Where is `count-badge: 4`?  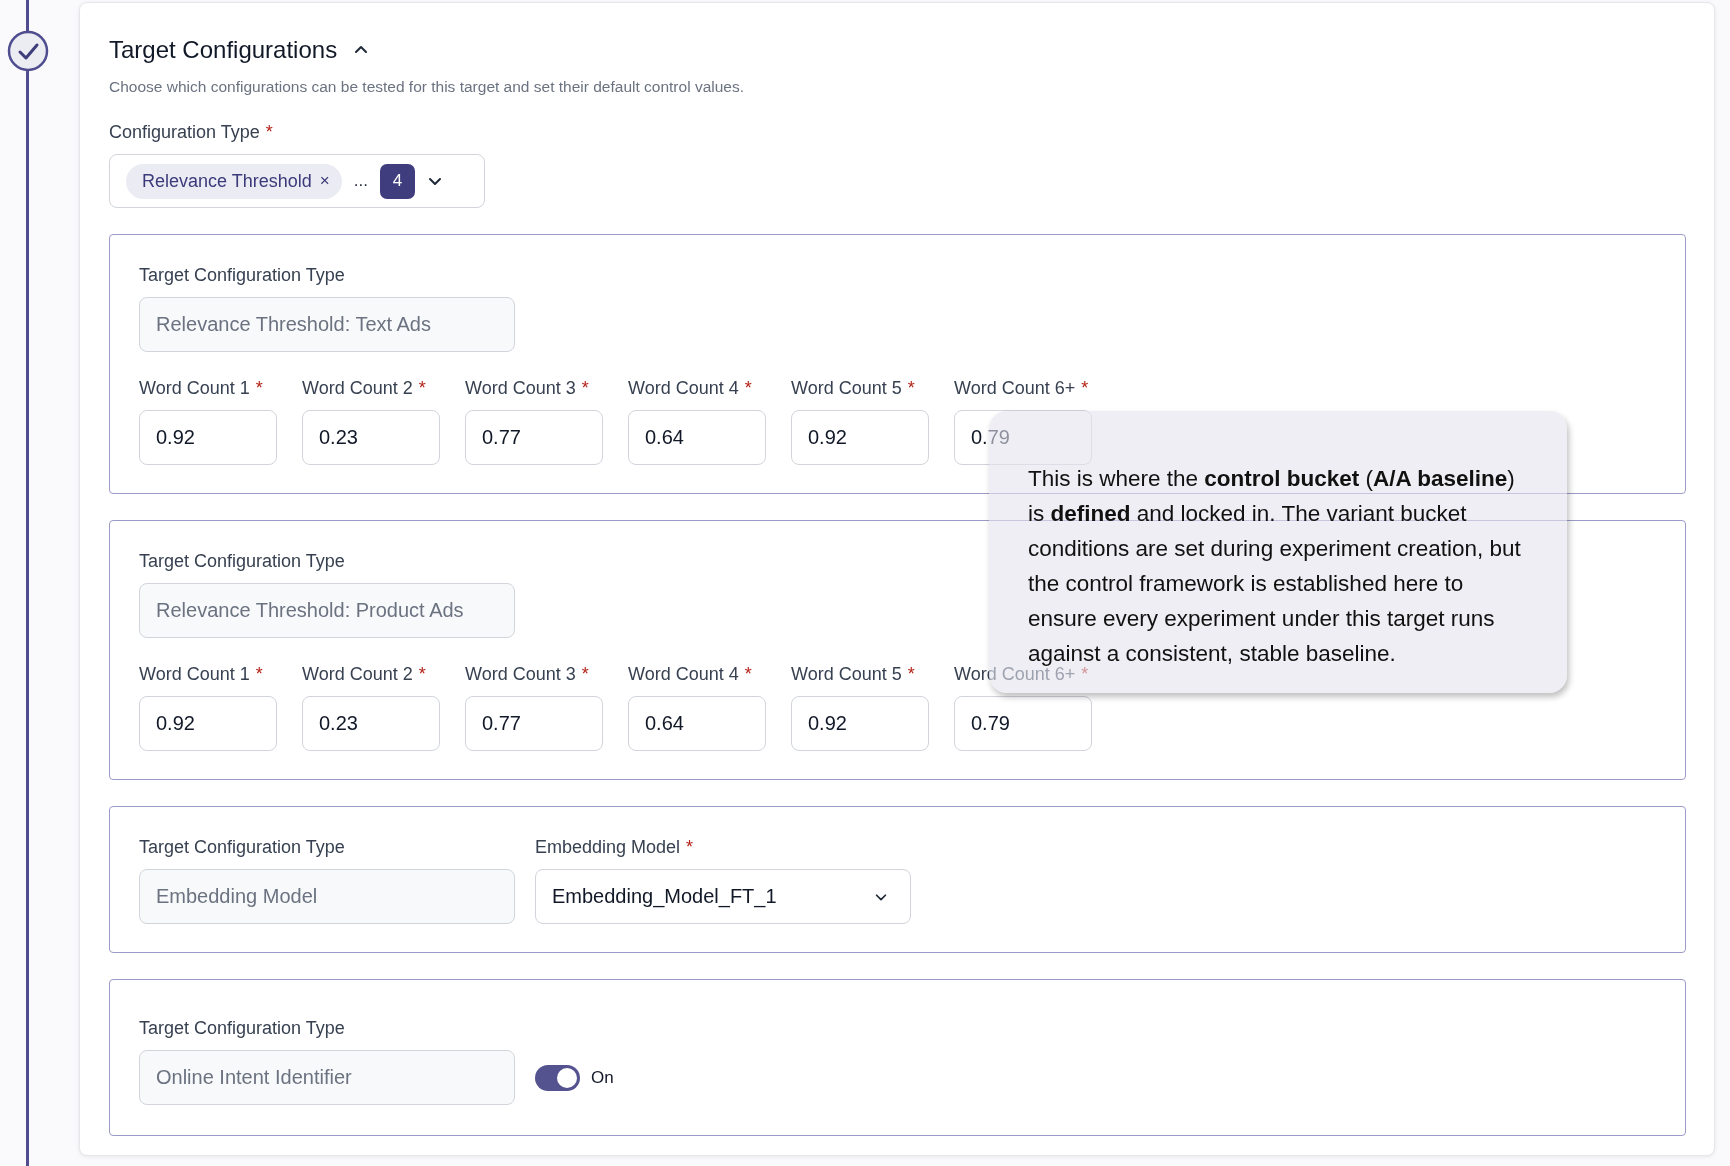
count-badge: 4 is located at coordinates (397, 181).